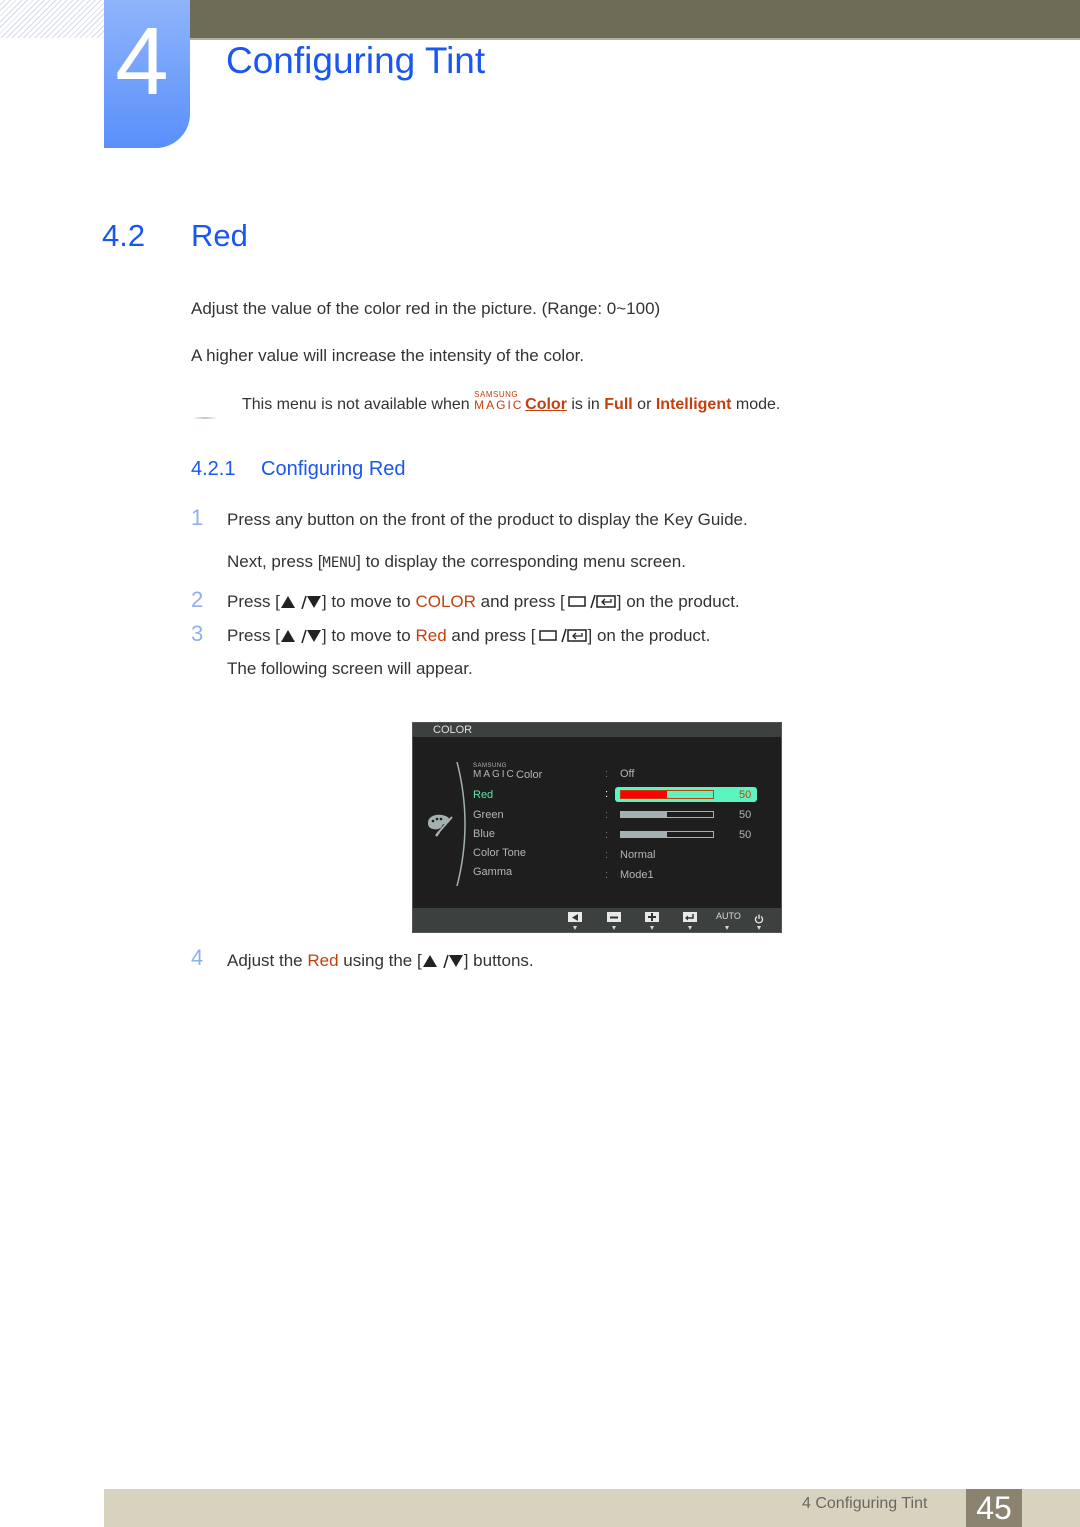 The image size is (1080, 1527). What do you see at coordinates (592, 1508) in the screenshot?
I see `page-footer` at bounding box center [592, 1508].